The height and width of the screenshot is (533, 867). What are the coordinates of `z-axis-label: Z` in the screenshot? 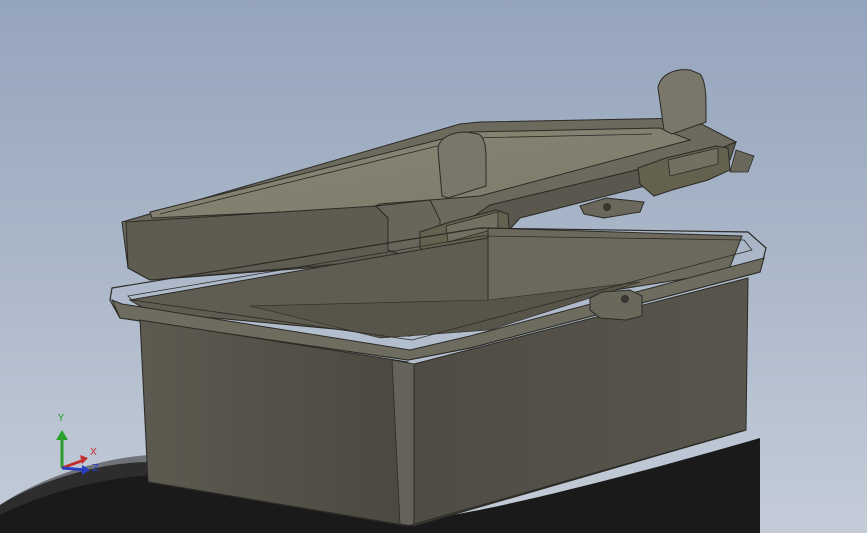 It's located at (95, 468).